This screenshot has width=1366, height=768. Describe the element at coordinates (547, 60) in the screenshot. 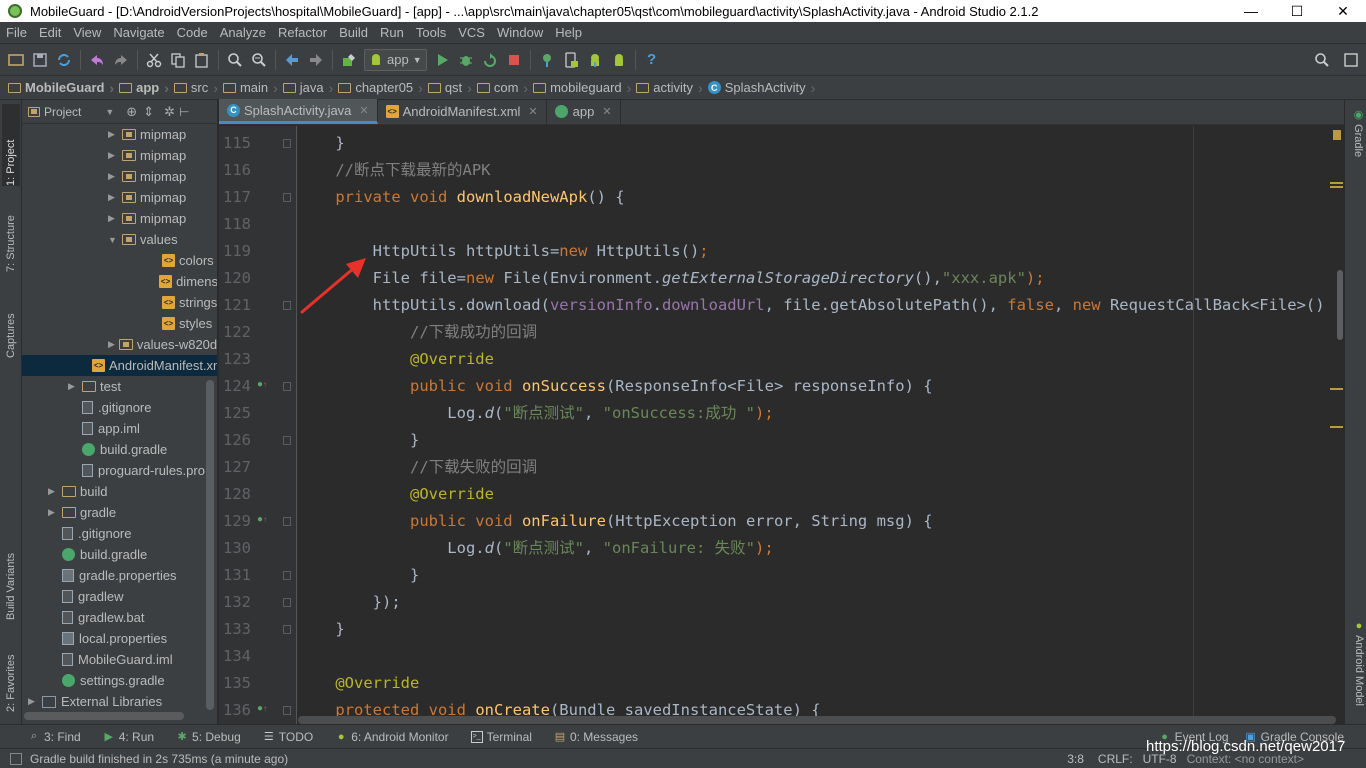

I see `sync-gradle-icon` at that location.